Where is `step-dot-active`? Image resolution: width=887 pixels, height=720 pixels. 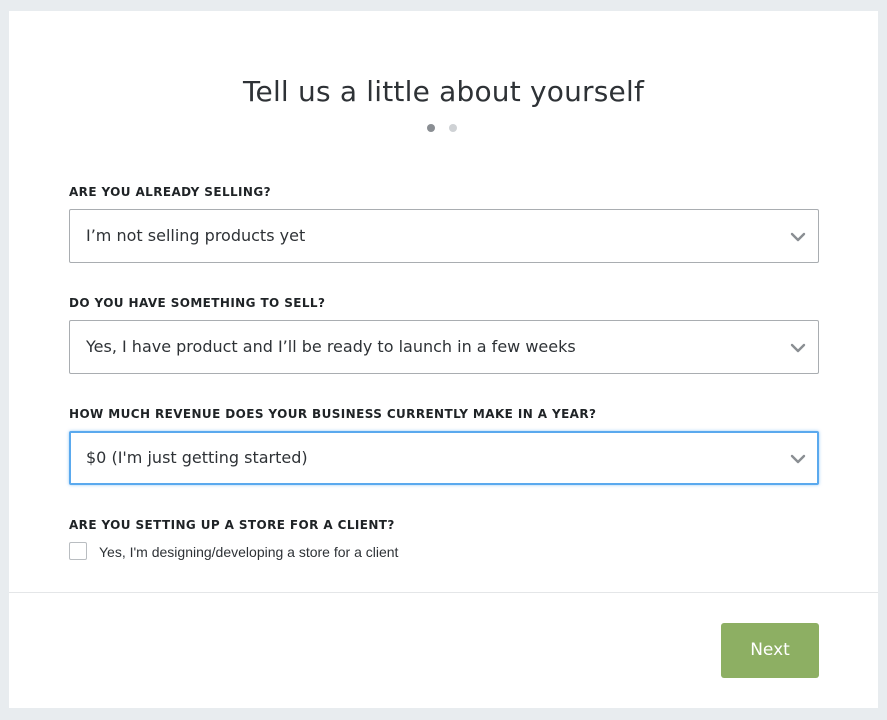
step-dot-active is located at coordinates (431, 128).